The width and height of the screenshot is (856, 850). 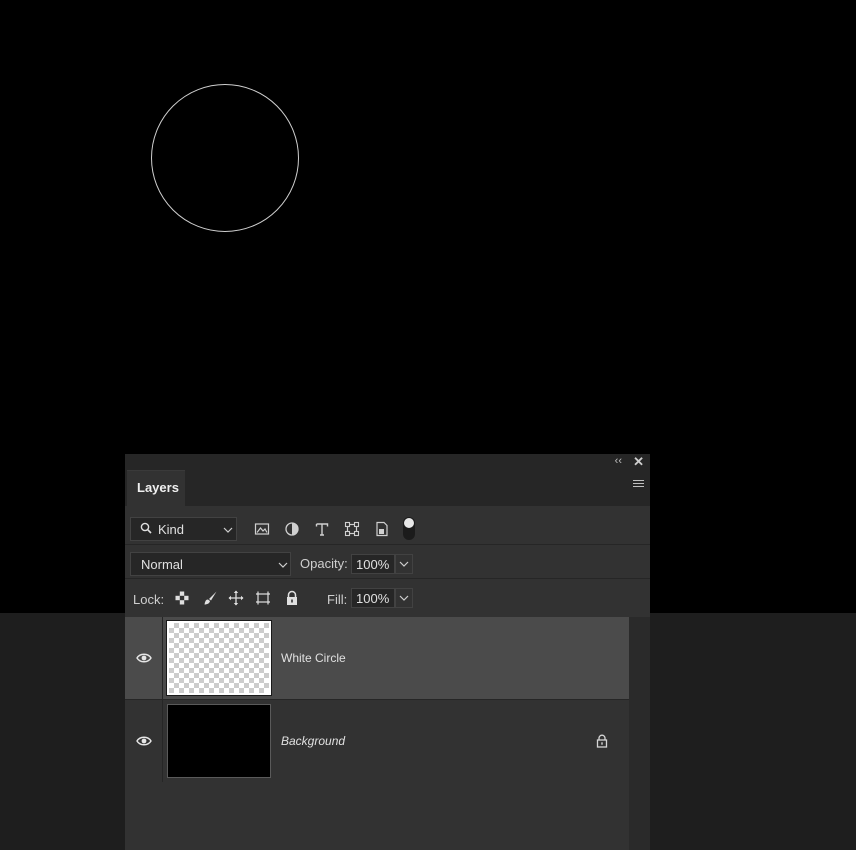 I want to click on layer-row-background: Background, so click(x=377, y=741).